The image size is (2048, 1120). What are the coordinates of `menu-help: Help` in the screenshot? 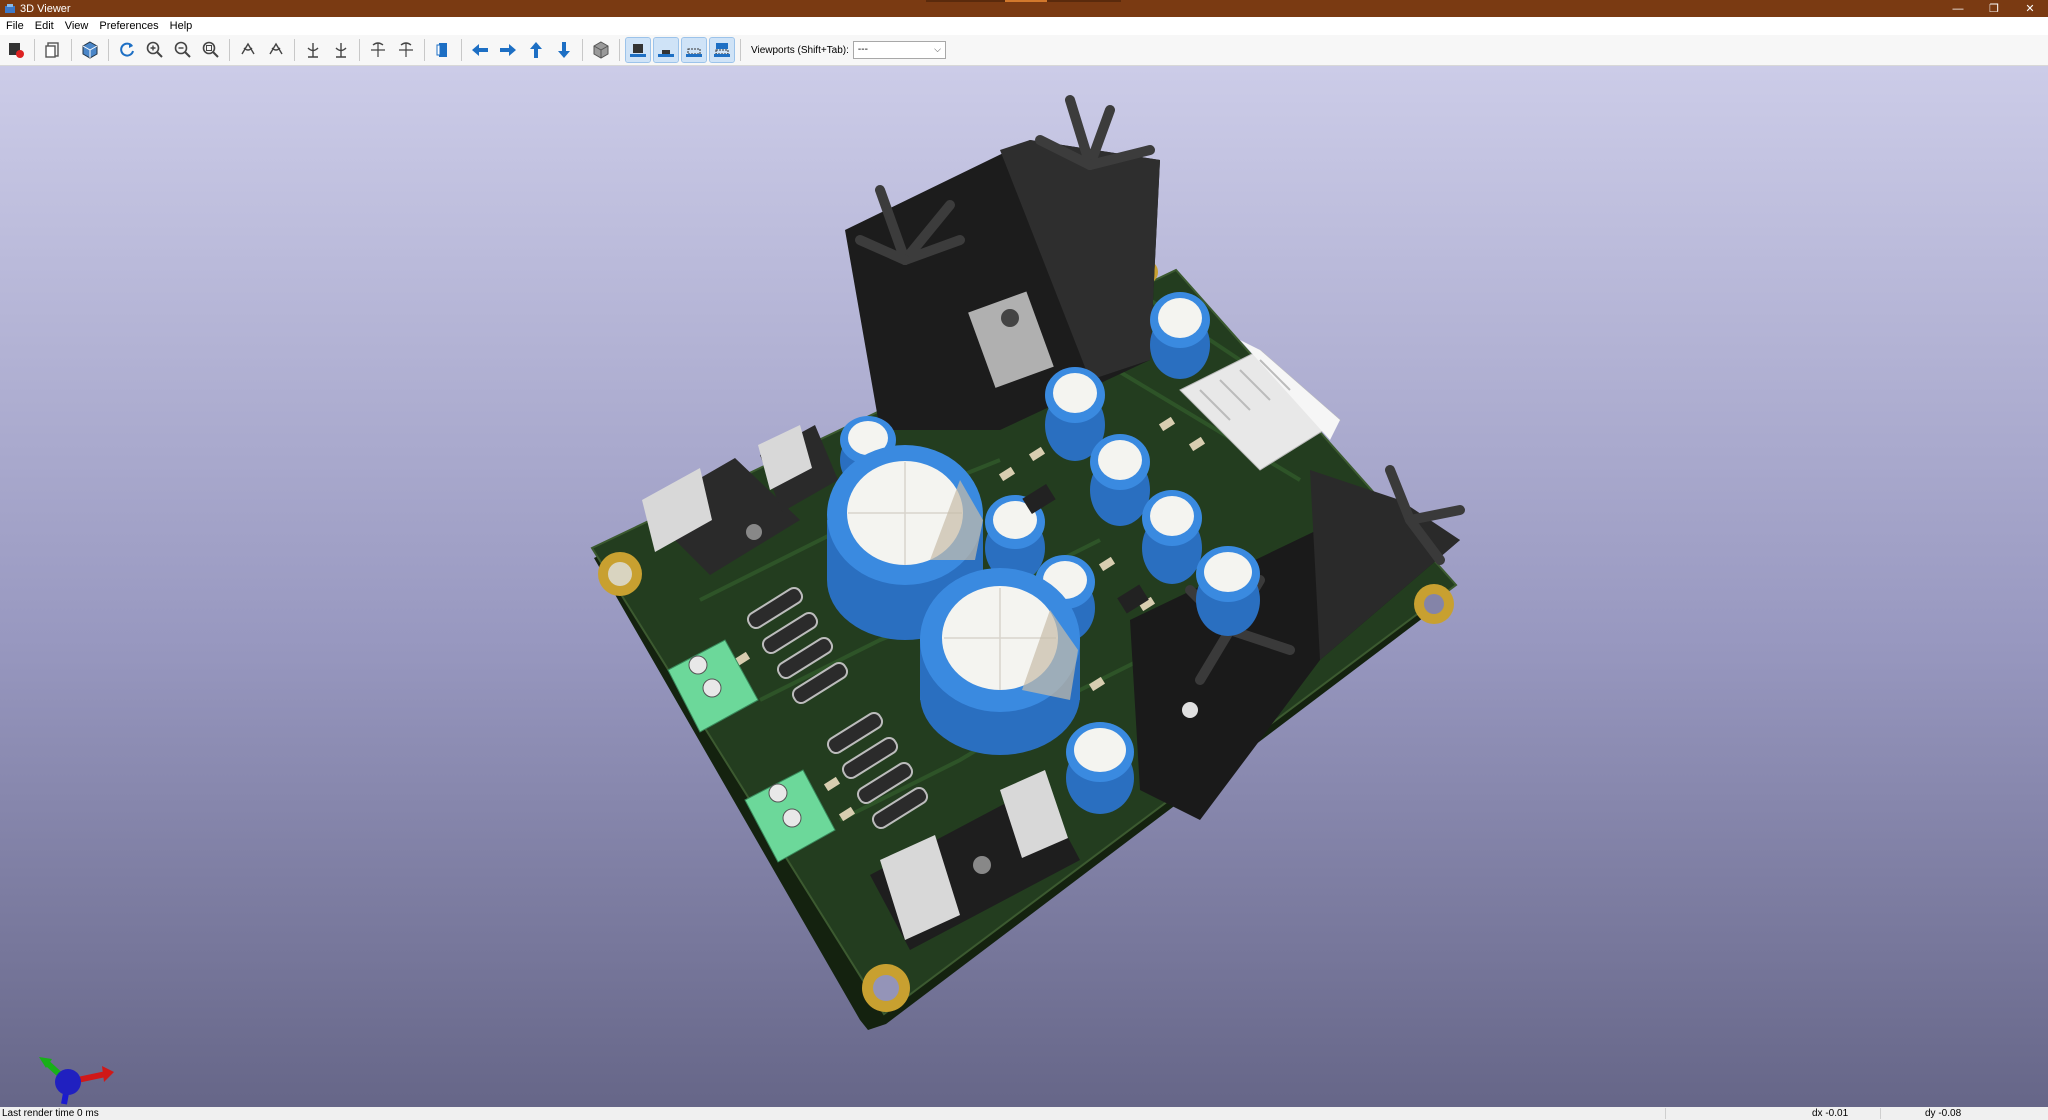 It's located at (181, 26).